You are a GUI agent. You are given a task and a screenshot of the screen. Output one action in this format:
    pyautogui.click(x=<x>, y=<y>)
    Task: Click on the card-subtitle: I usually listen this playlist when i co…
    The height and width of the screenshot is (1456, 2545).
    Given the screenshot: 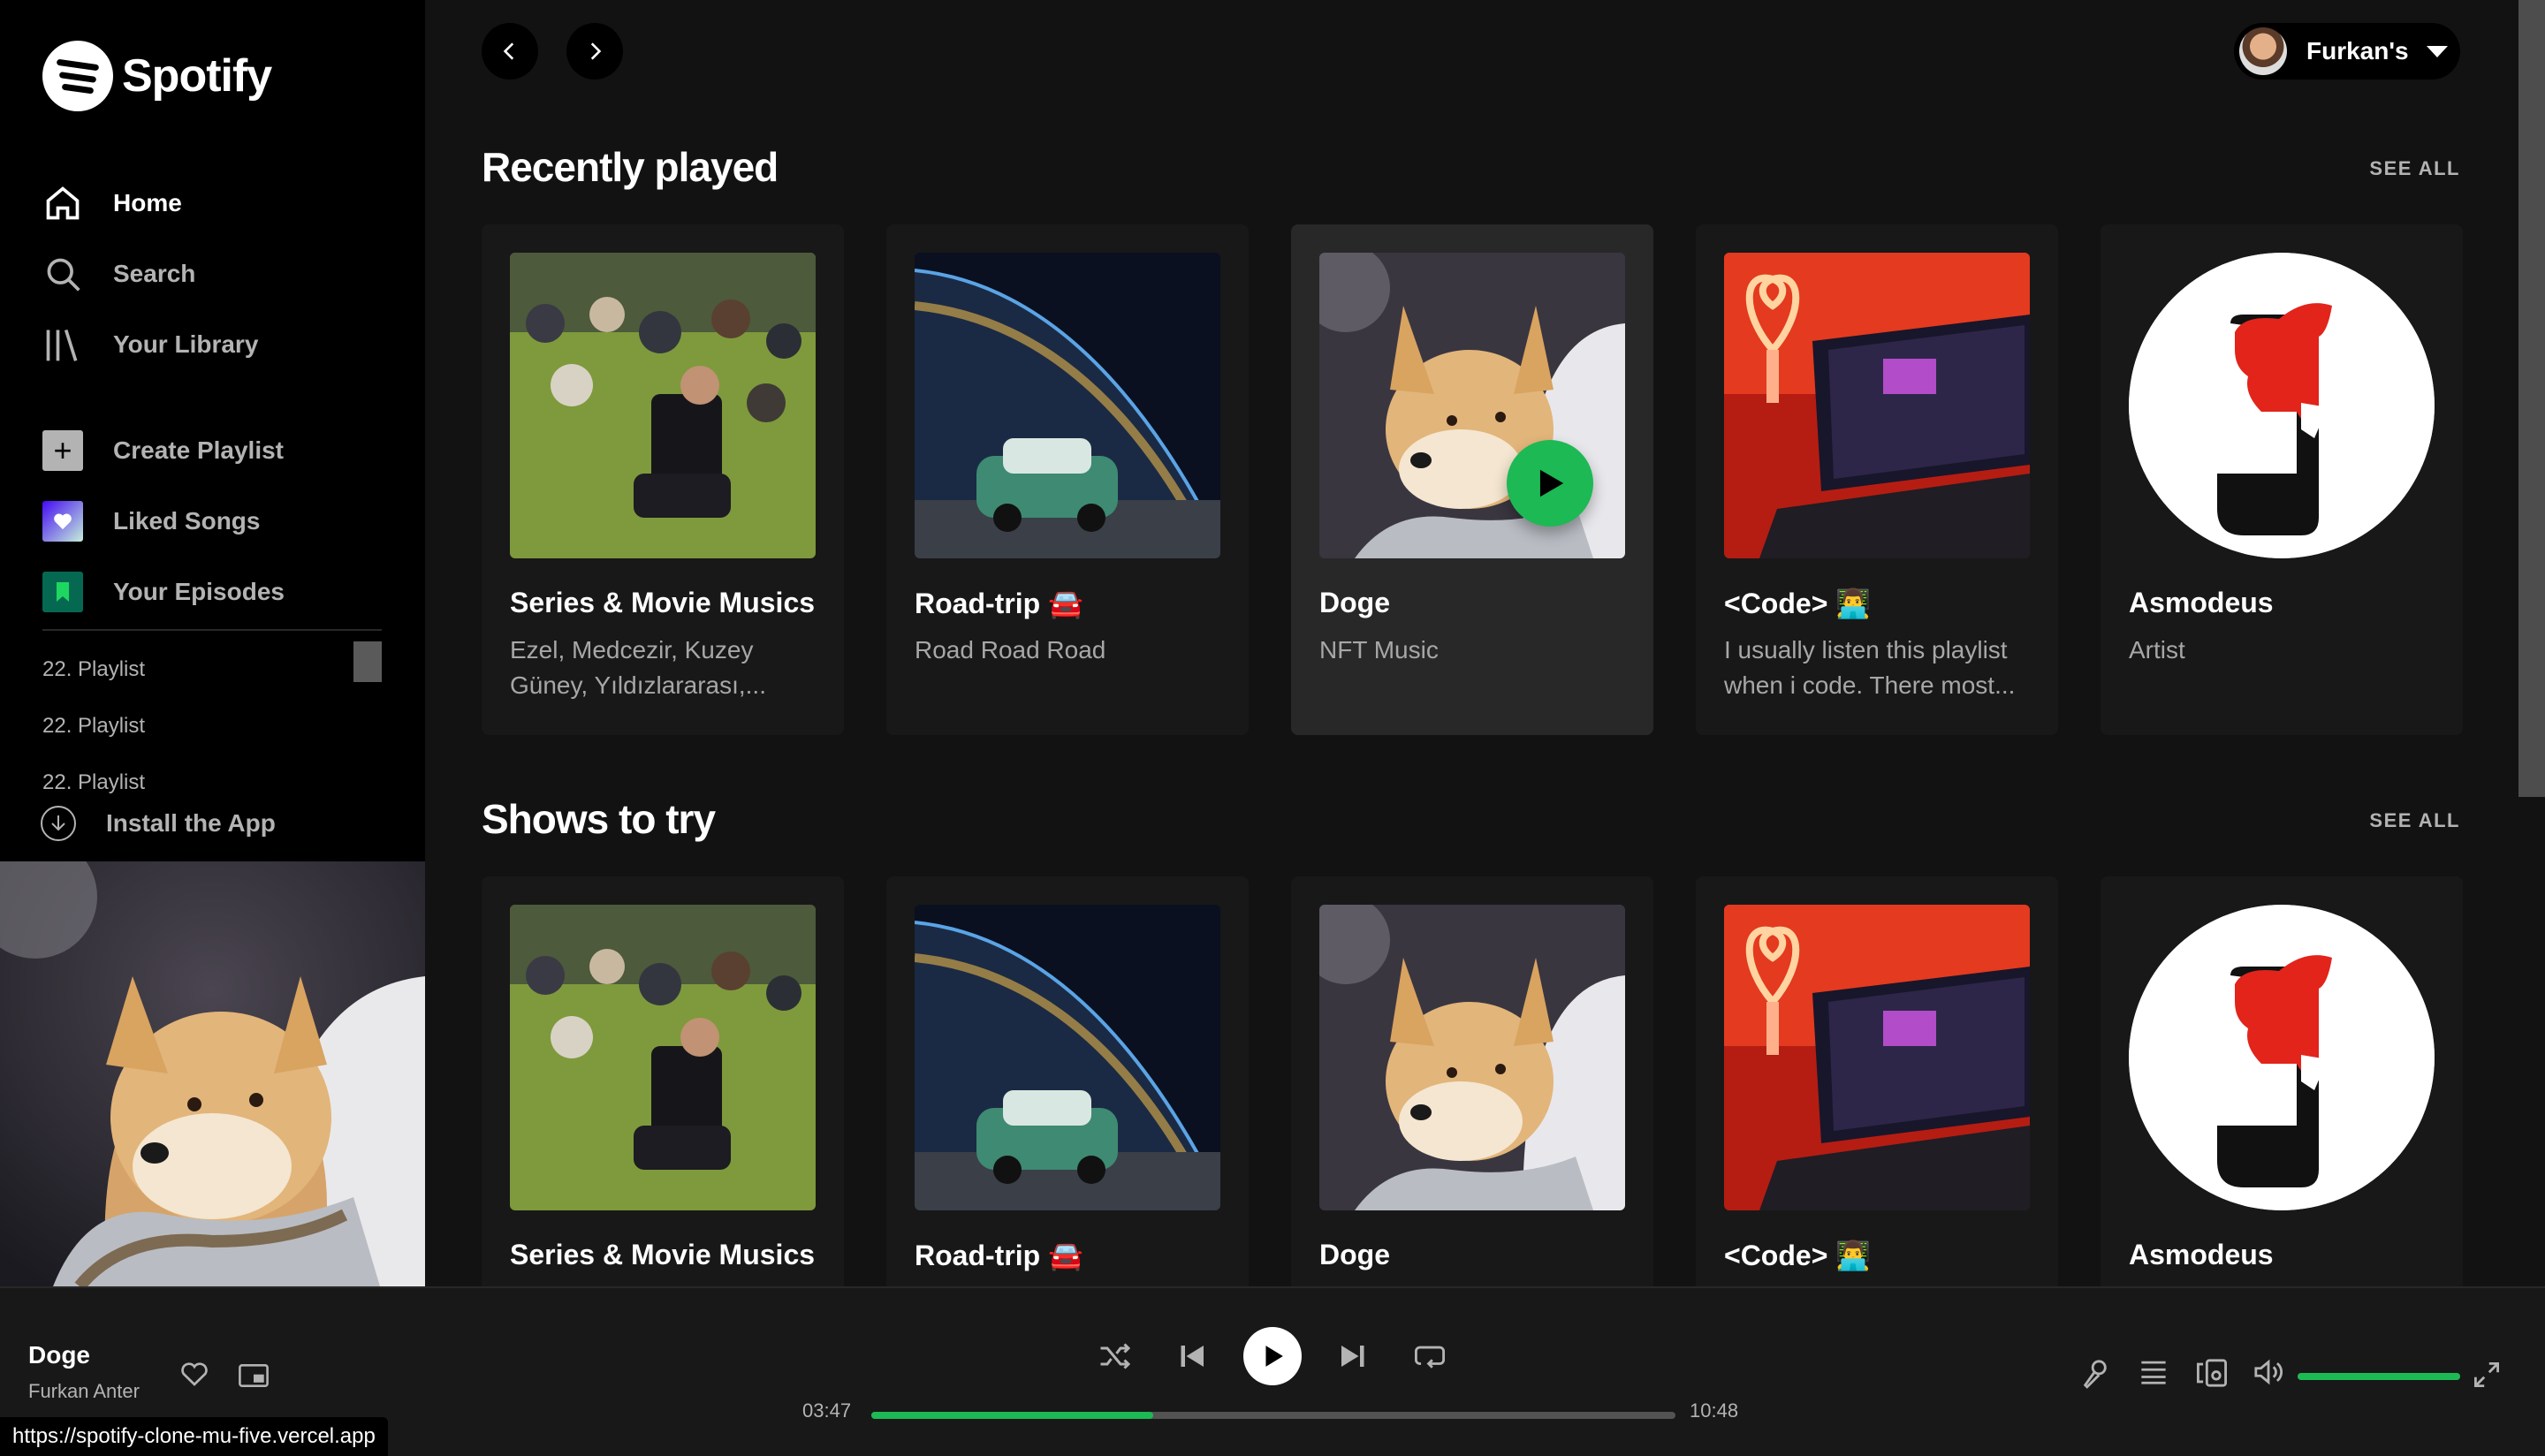 What is the action you would take?
    pyautogui.click(x=1870, y=668)
    